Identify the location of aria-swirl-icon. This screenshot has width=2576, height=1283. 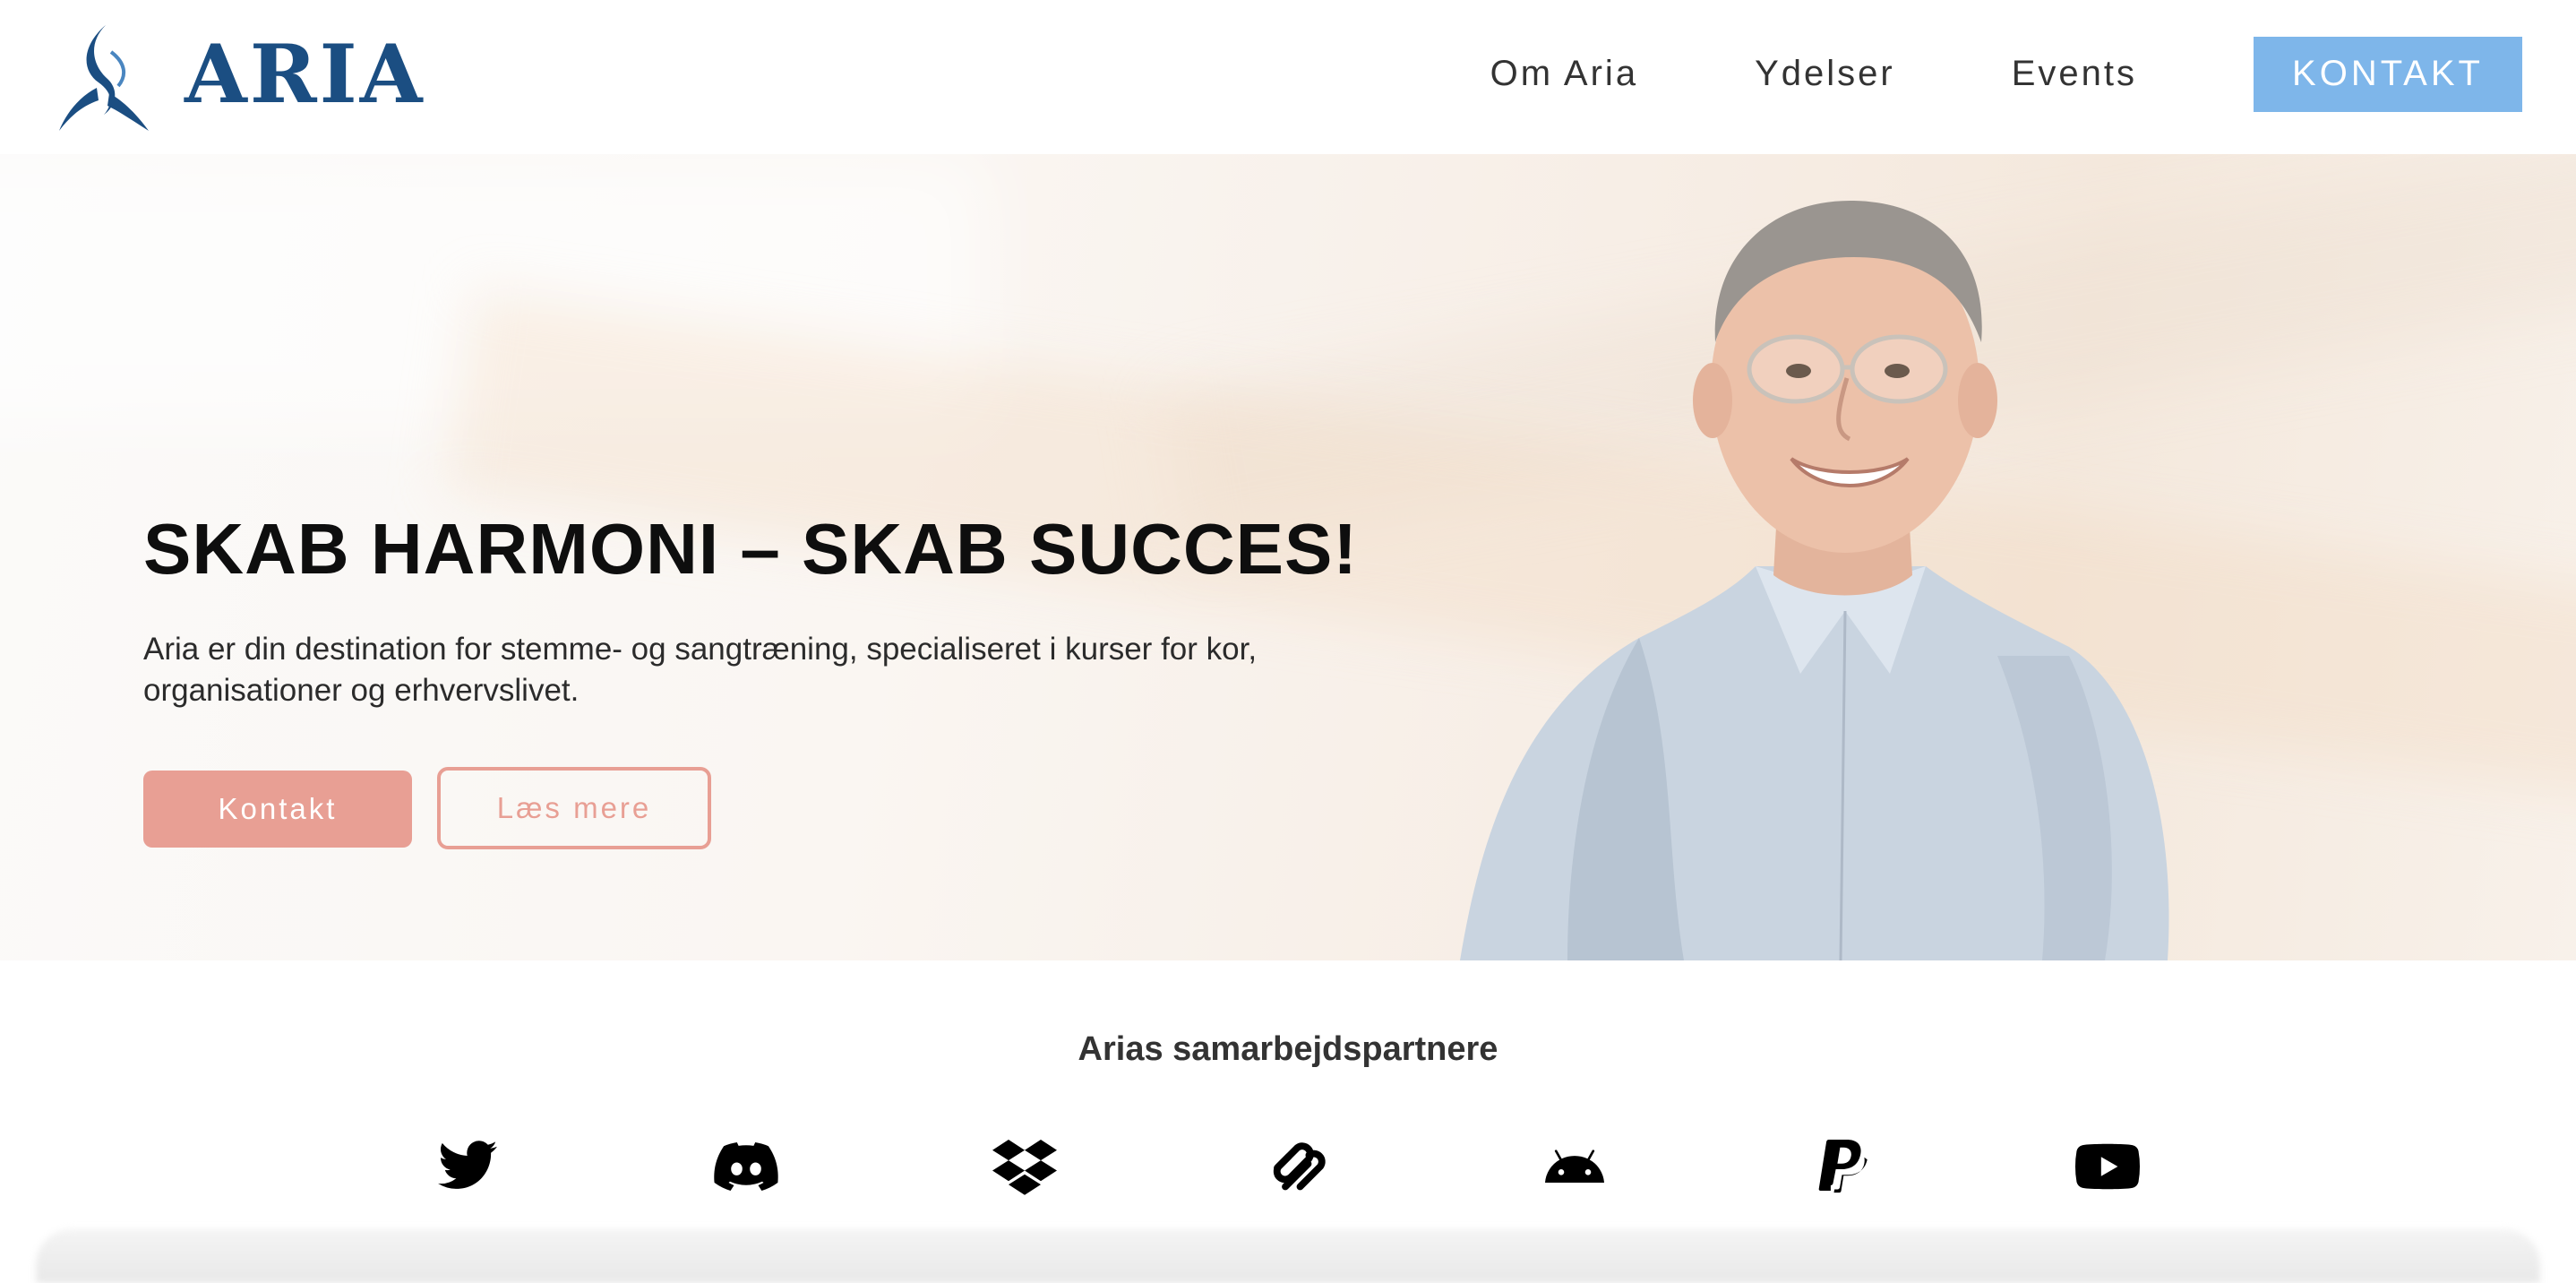
(104, 78).